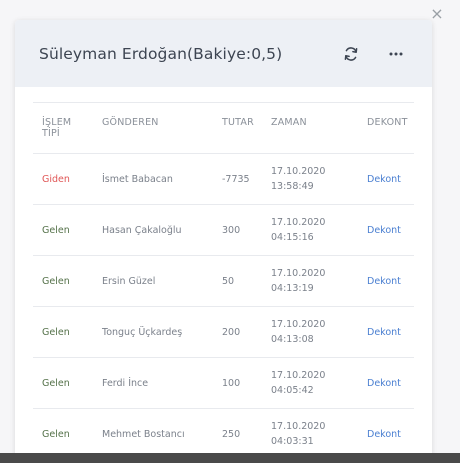 The image size is (460, 463). Describe the element at coordinates (57, 122) in the screenshot. I see `header-type-line1: İŞLEM` at that location.